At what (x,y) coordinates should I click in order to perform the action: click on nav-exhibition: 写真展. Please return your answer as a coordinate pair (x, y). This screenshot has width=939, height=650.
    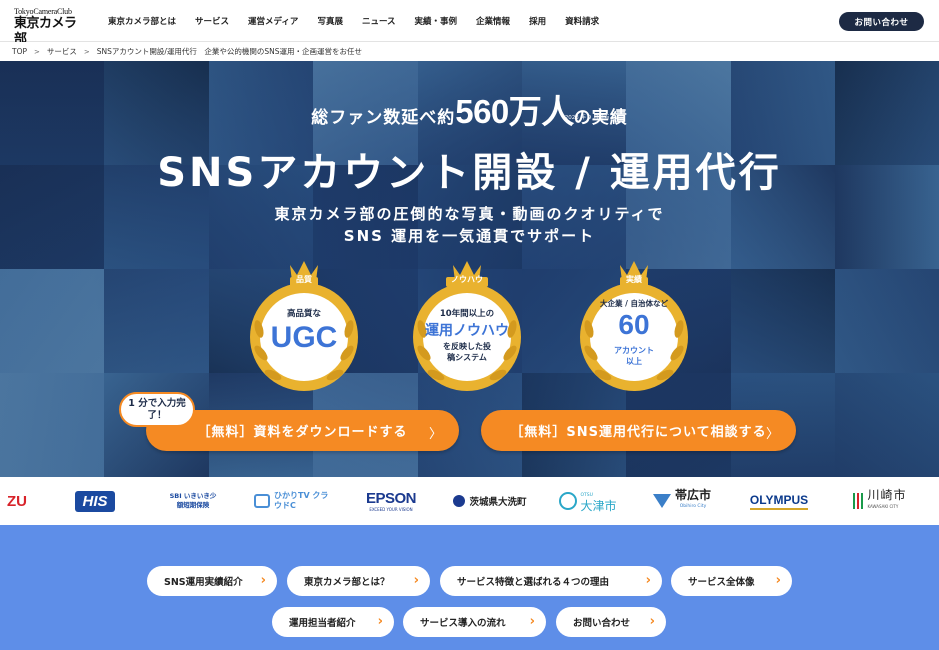
    Looking at the image, I should click on (330, 21).